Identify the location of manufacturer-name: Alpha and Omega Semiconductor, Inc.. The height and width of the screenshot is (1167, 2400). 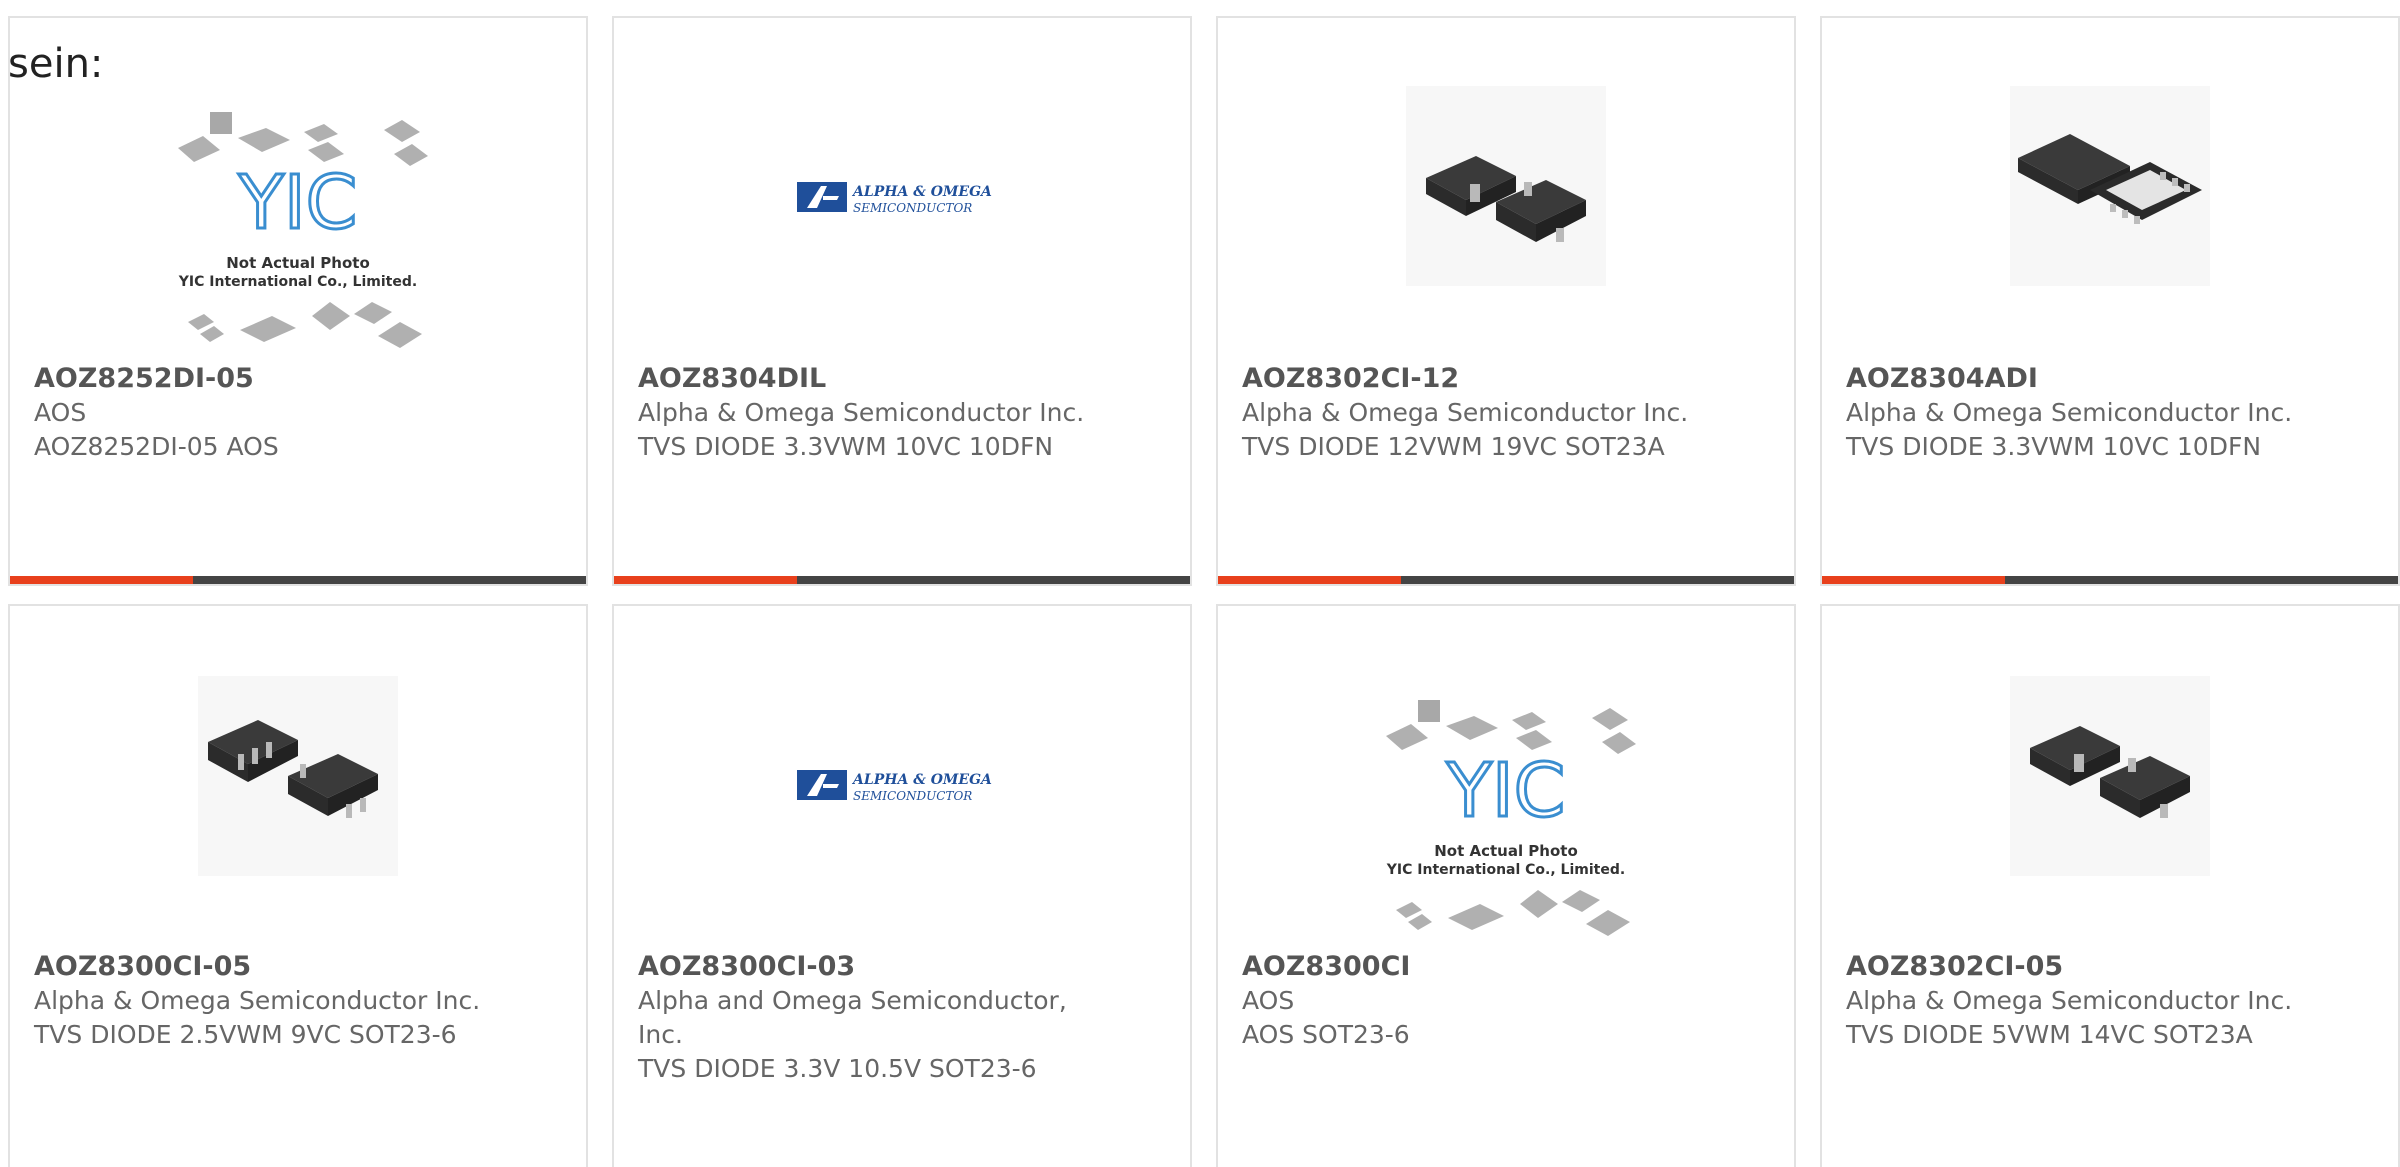
(852, 1017).